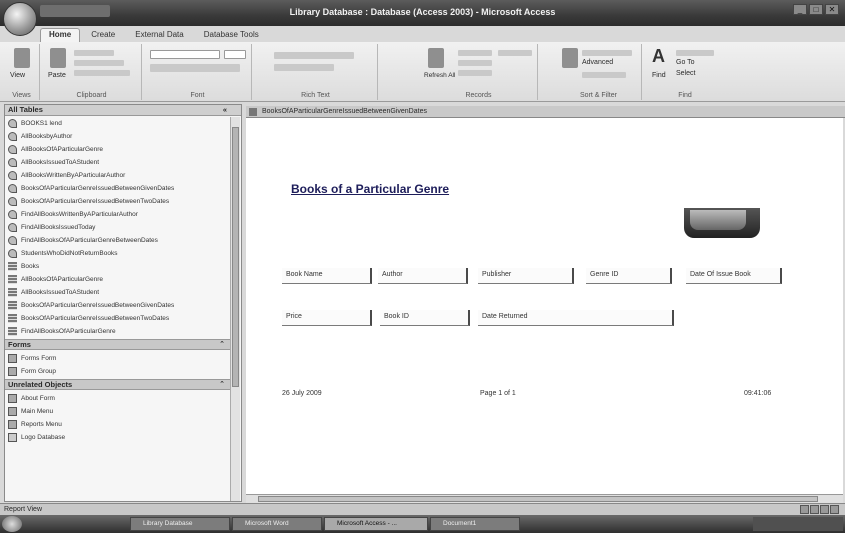  What do you see at coordinates (123, 110) in the screenshot?
I see `nav-pane-header: All Tables «` at bounding box center [123, 110].